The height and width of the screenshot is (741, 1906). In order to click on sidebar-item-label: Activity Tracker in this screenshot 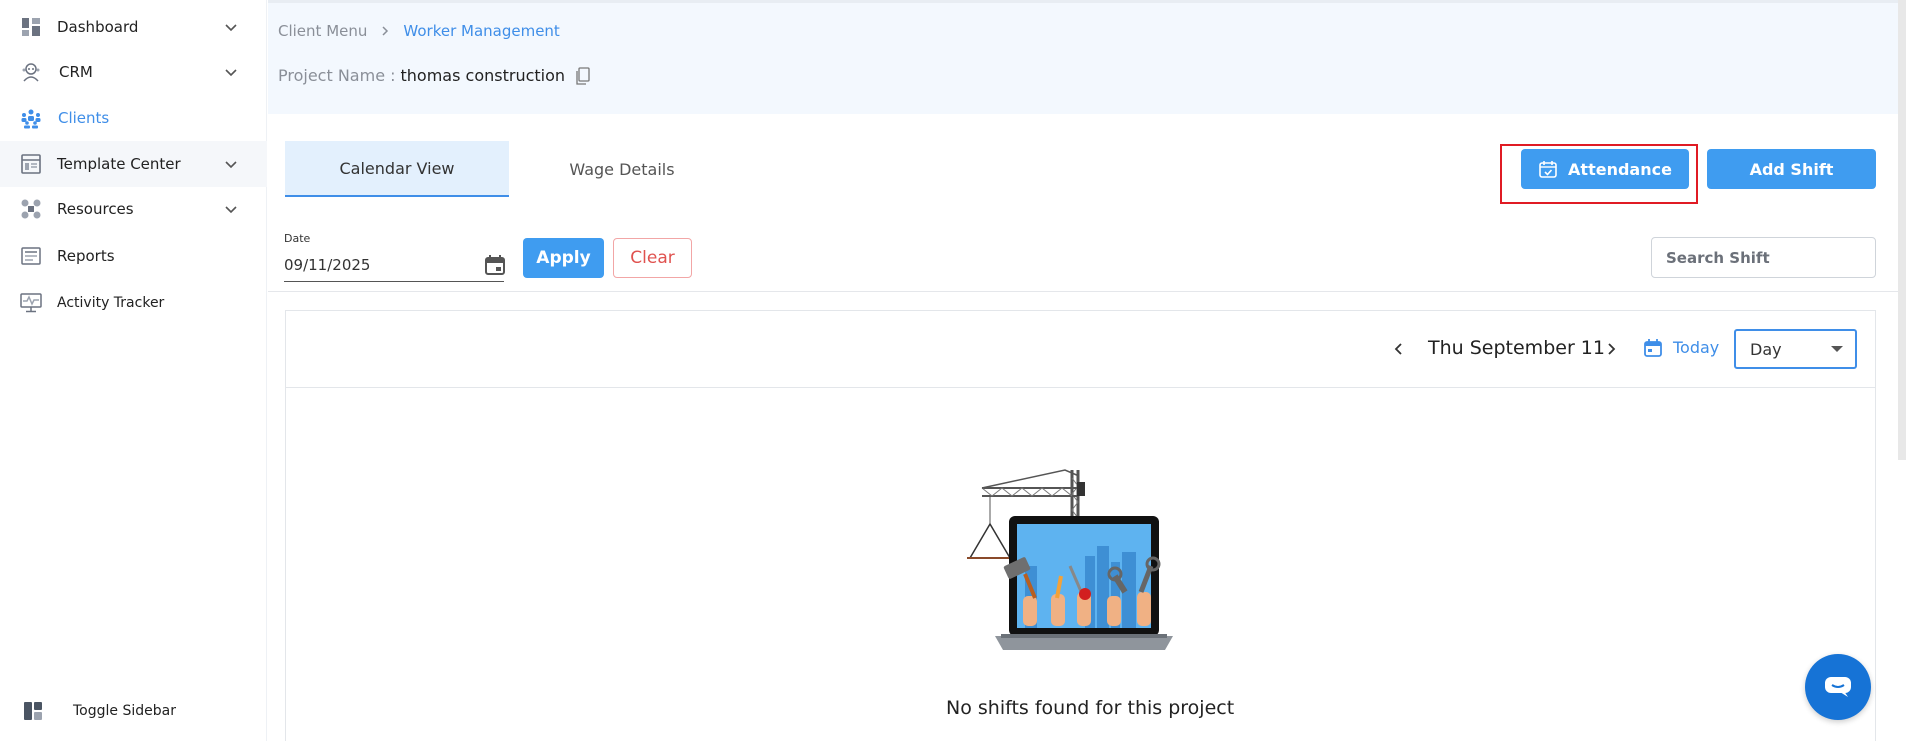, I will do `click(111, 303)`.